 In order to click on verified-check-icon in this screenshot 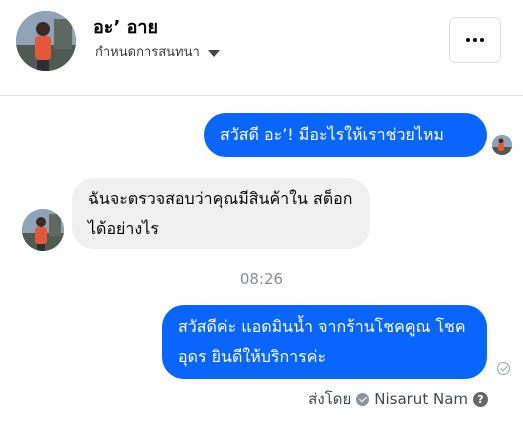, I will do `click(363, 399)`.